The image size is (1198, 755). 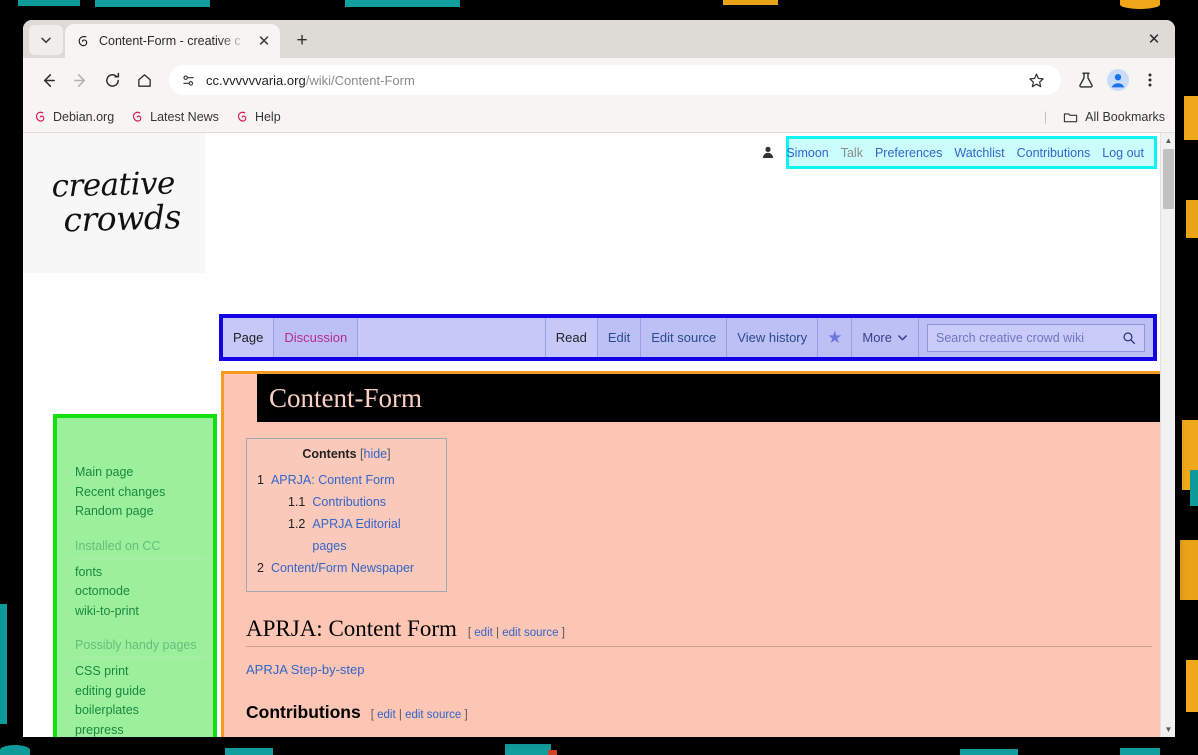 I want to click on folder-icon, so click(x=1070, y=117).